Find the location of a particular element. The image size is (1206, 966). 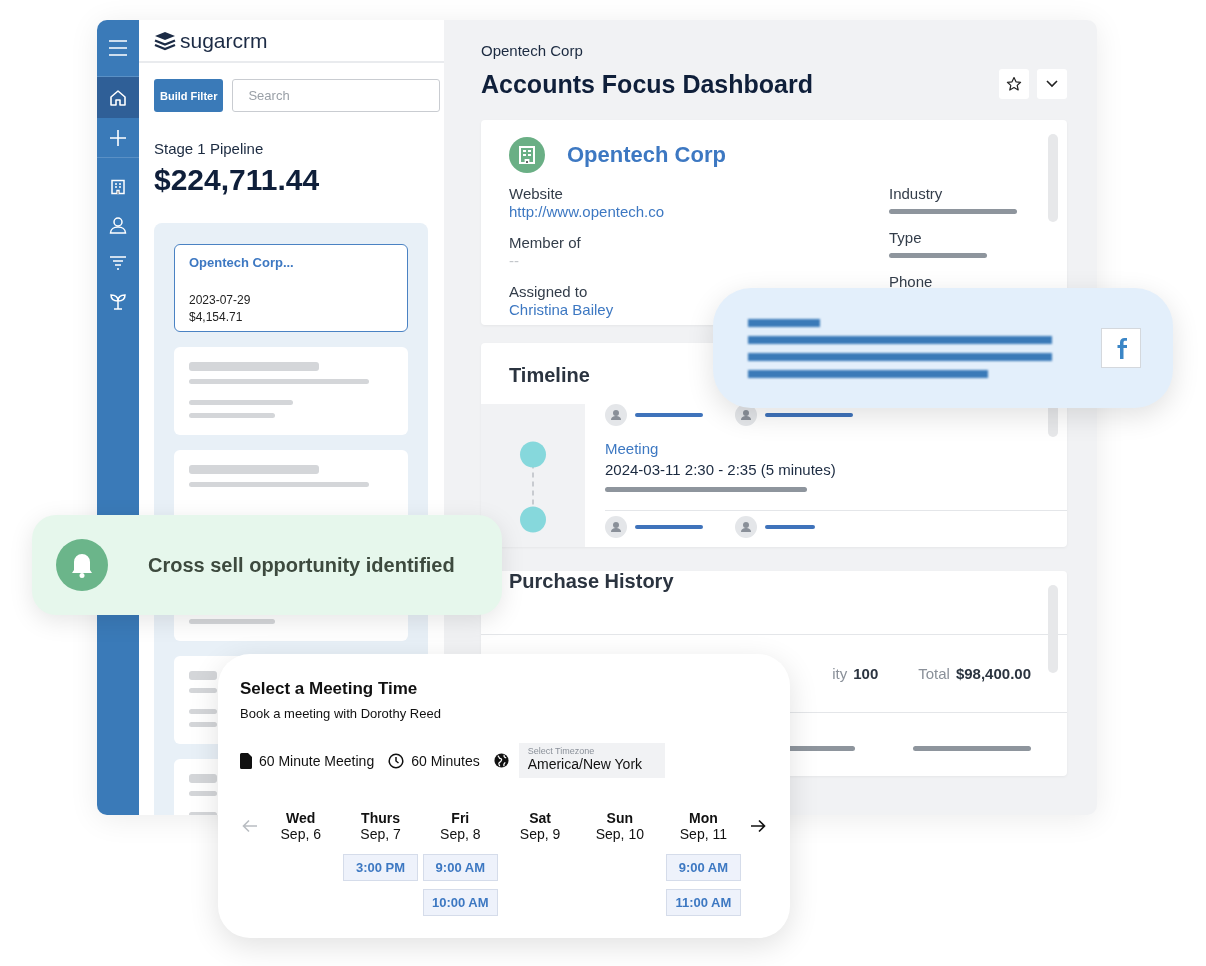

field-label: Website is located at coordinates (536, 194).